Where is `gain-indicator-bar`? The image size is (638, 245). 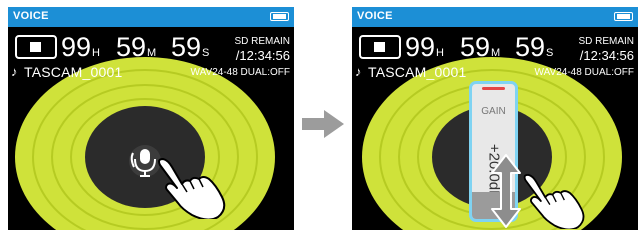
gain-indicator-bar is located at coordinates (493, 88).